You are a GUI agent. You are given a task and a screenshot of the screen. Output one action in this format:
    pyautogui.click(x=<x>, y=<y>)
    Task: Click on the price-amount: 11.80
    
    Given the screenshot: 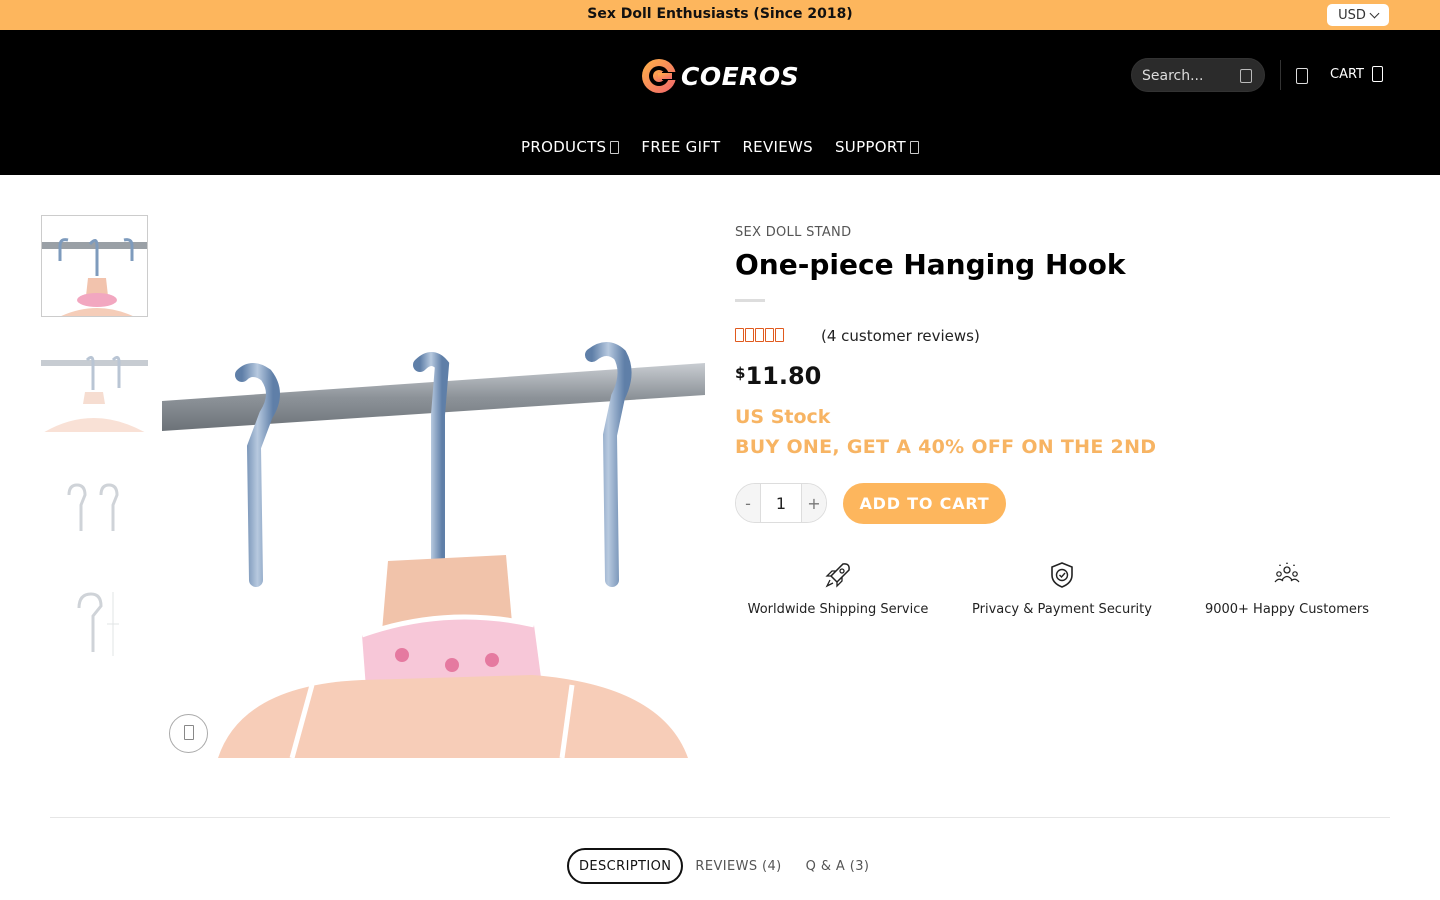 What is the action you would take?
    pyautogui.click(x=783, y=376)
    